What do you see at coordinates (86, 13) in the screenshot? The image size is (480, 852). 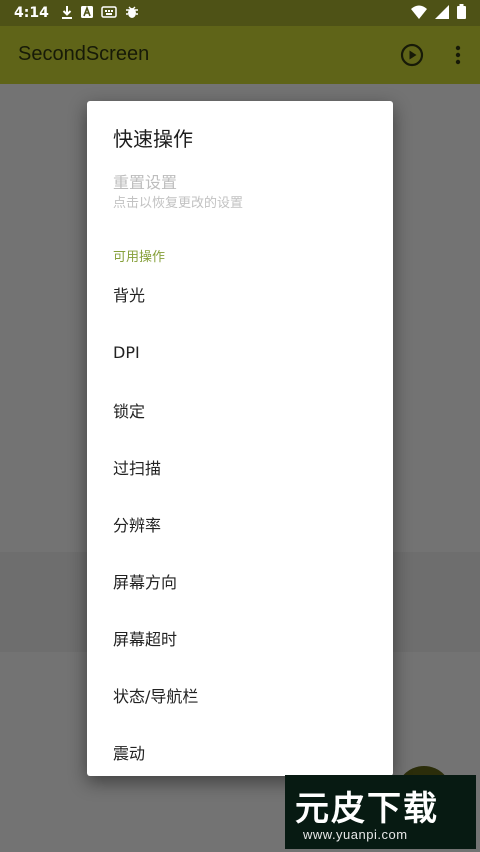 I see `a-icon` at bounding box center [86, 13].